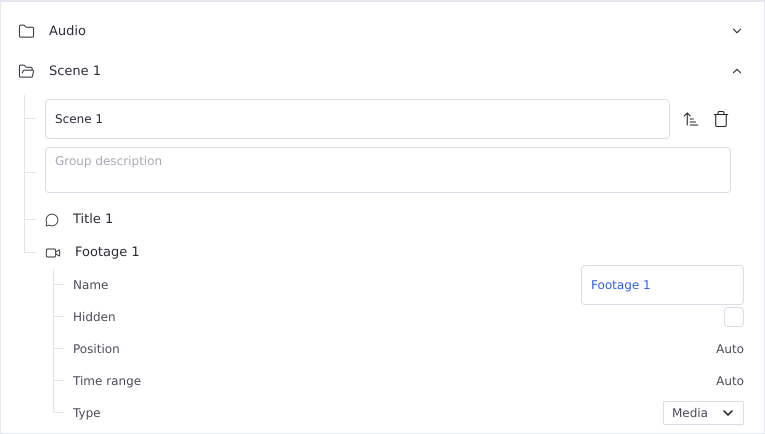 The width and height of the screenshot is (765, 434). What do you see at coordinates (703, 413) in the screenshot?
I see `type-select: Media` at bounding box center [703, 413].